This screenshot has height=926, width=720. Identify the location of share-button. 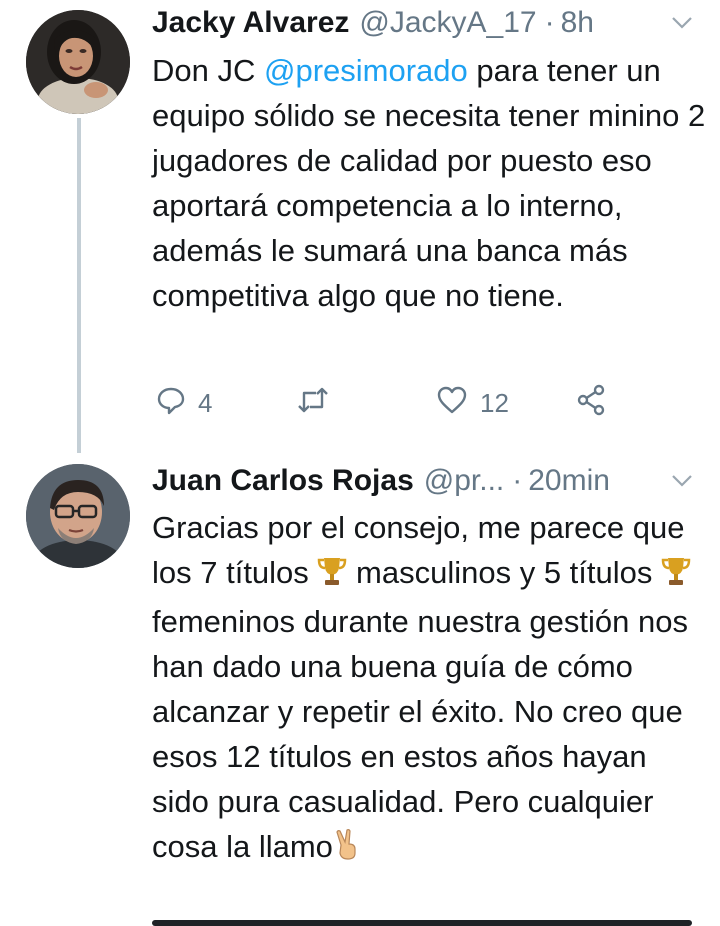
(592, 403).